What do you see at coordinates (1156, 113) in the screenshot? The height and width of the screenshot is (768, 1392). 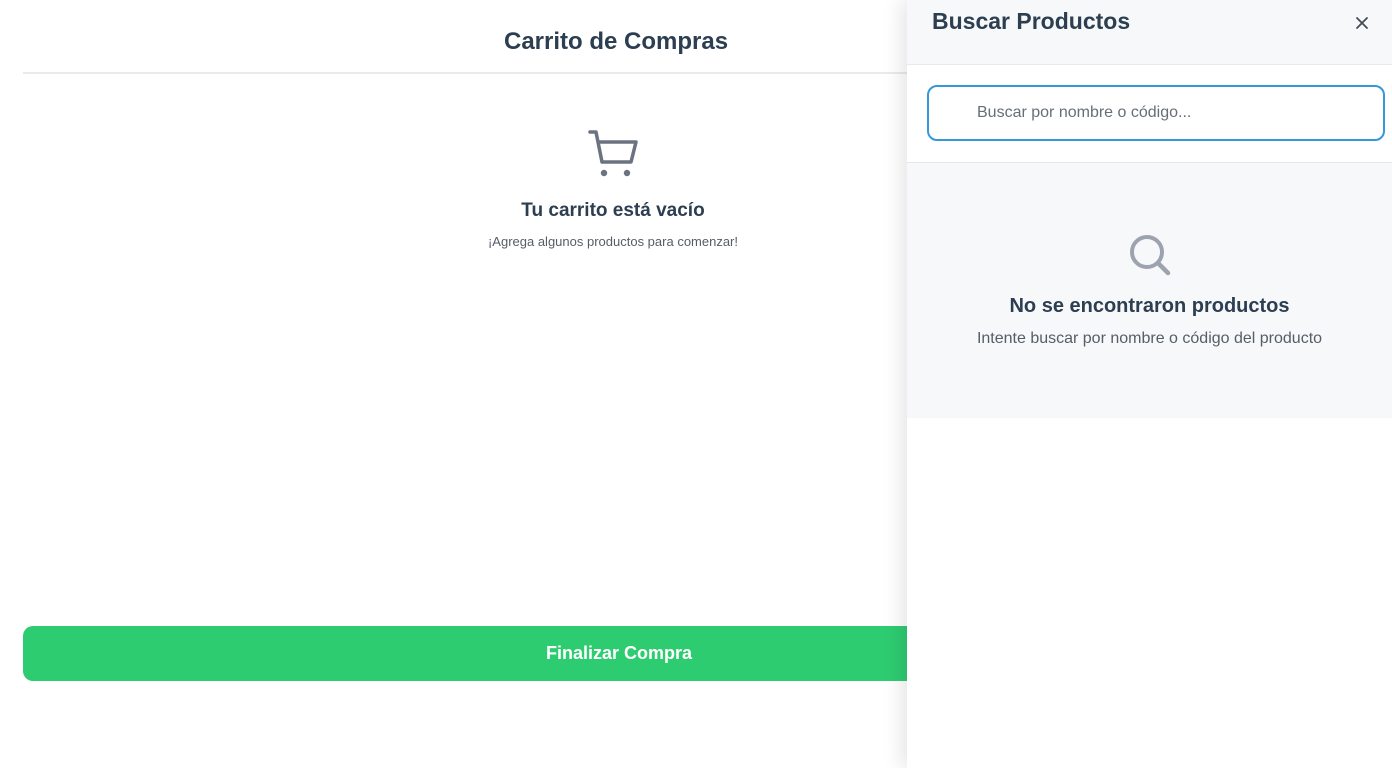 I see `search-input` at bounding box center [1156, 113].